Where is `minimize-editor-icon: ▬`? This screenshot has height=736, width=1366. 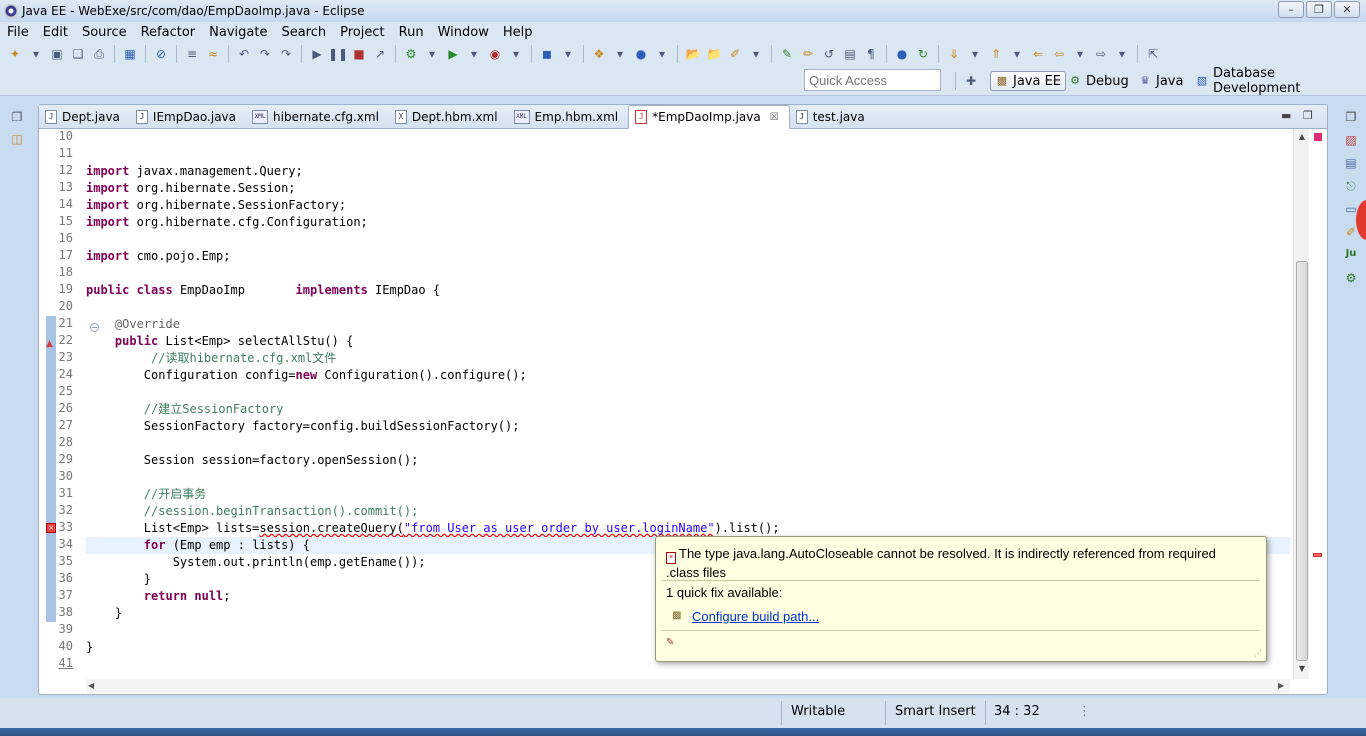
minimize-editor-icon: ▬ is located at coordinates (1286, 115).